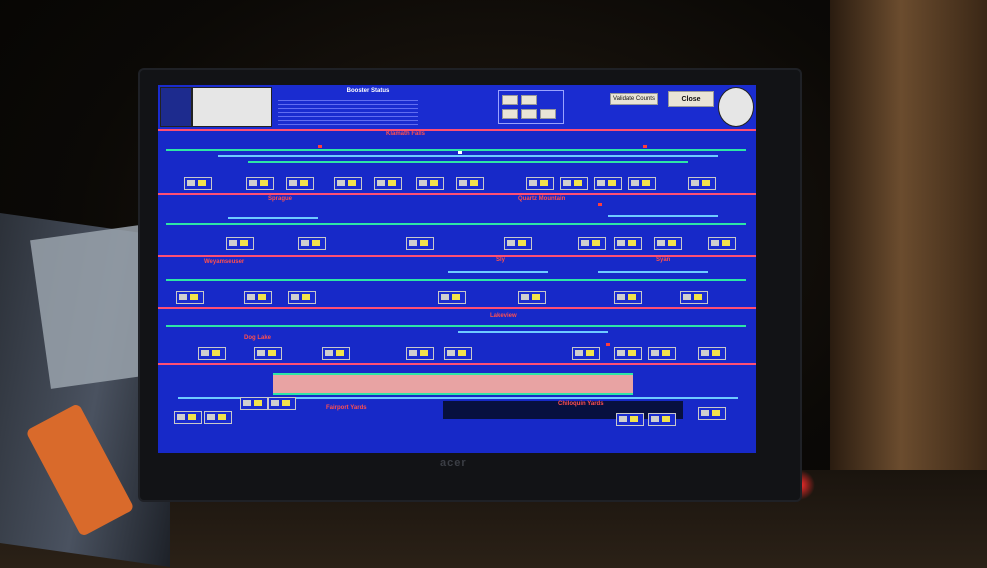 This screenshot has height=568, width=987. What do you see at coordinates (468, 156) in the screenshot?
I see `track-klamath-siding` at bounding box center [468, 156].